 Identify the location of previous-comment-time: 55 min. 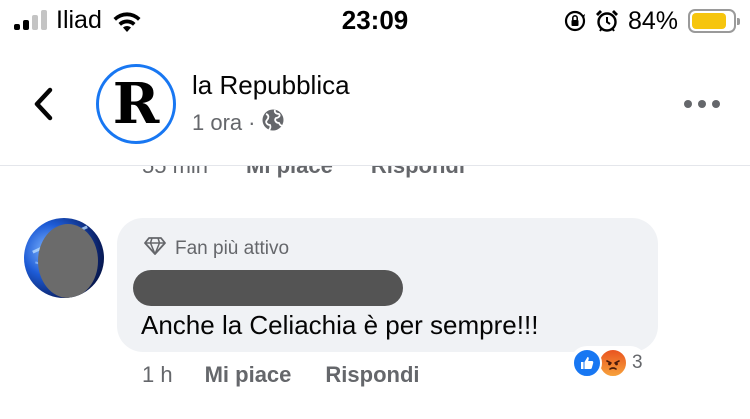
(175, 172).